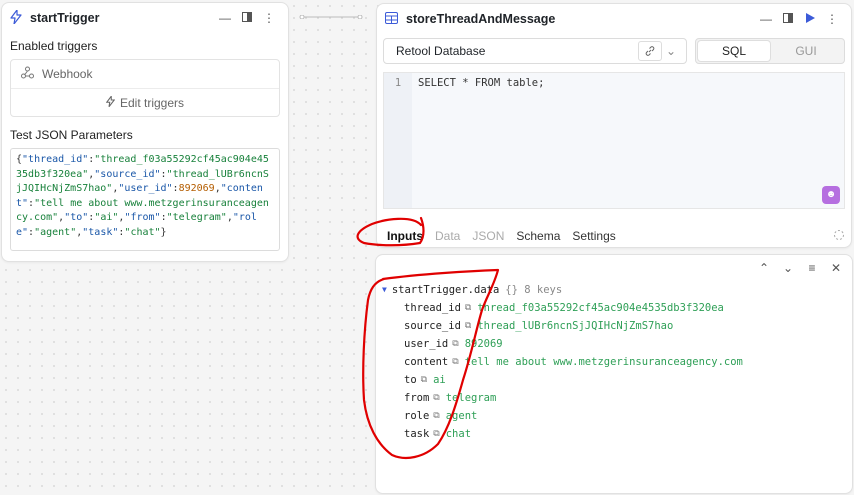 The width and height of the screenshot is (854, 495). What do you see at coordinates (426, 362) in the screenshot?
I see `tree-key: content` at bounding box center [426, 362].